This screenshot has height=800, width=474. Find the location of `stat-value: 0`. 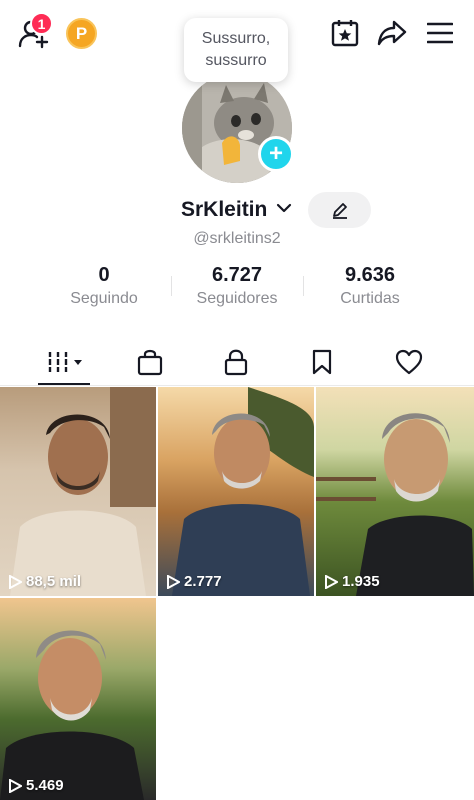

stat-value: 0 is located at coordinates (104, 275).